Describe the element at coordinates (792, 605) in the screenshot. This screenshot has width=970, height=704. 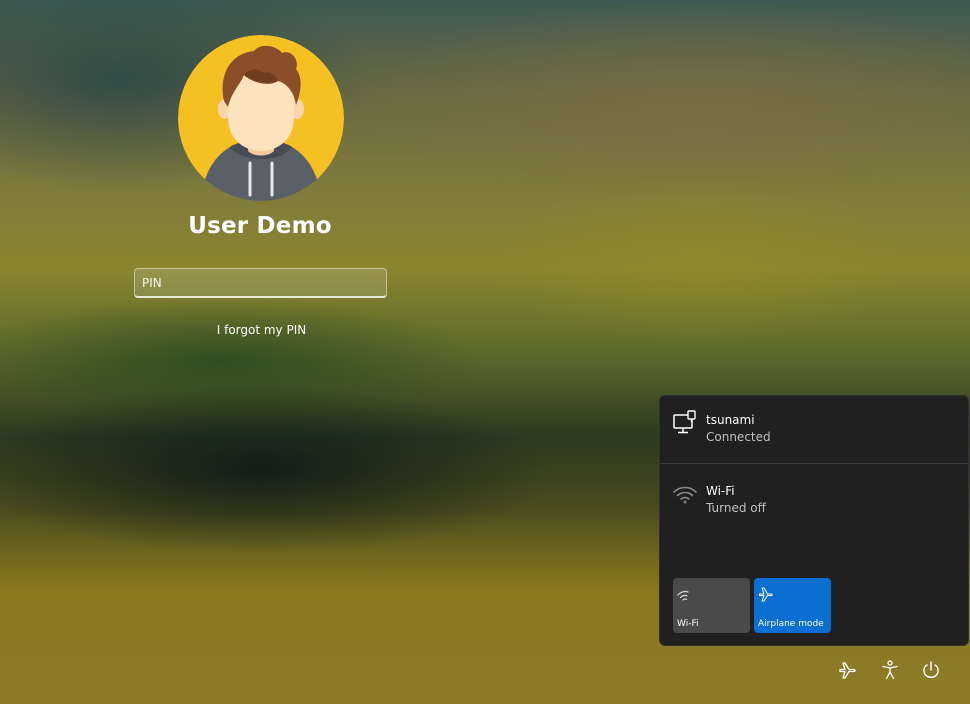
I see `airplane-mode-tile: Airplane mode` at that location.